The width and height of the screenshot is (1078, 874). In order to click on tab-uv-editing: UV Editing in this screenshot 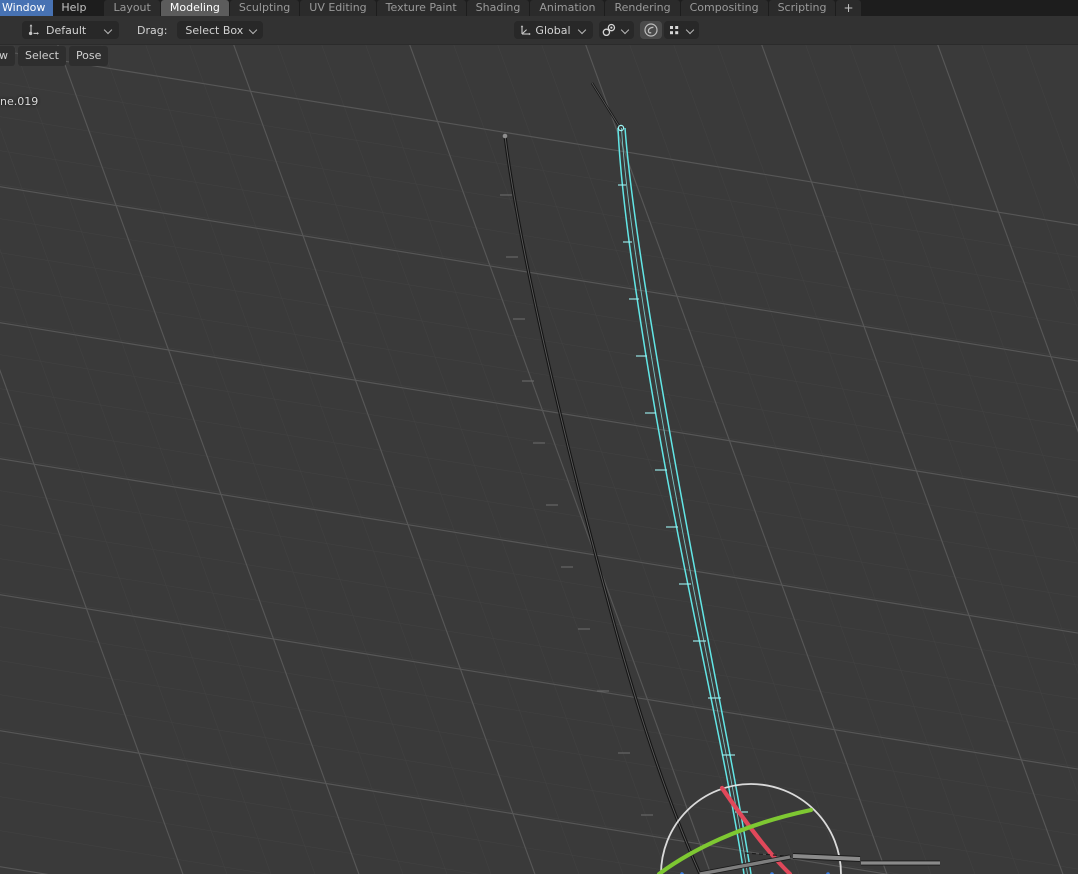, I will do `click(338, 8)`.